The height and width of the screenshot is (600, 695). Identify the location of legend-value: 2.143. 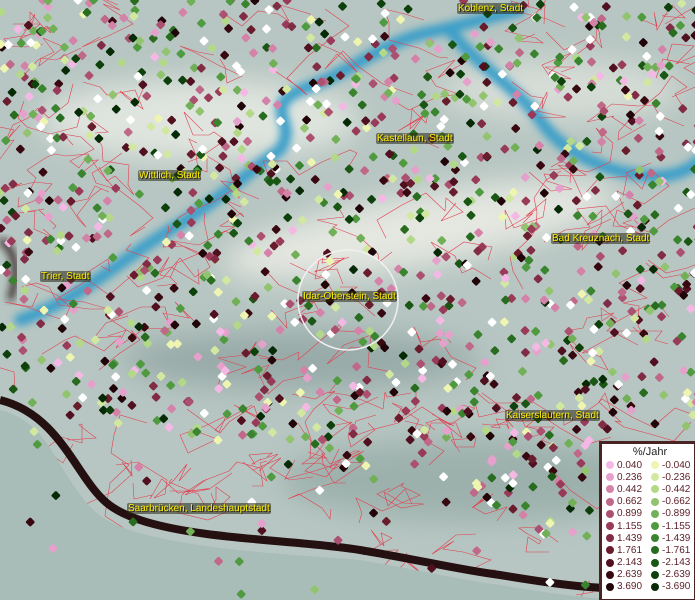
(629, 562).